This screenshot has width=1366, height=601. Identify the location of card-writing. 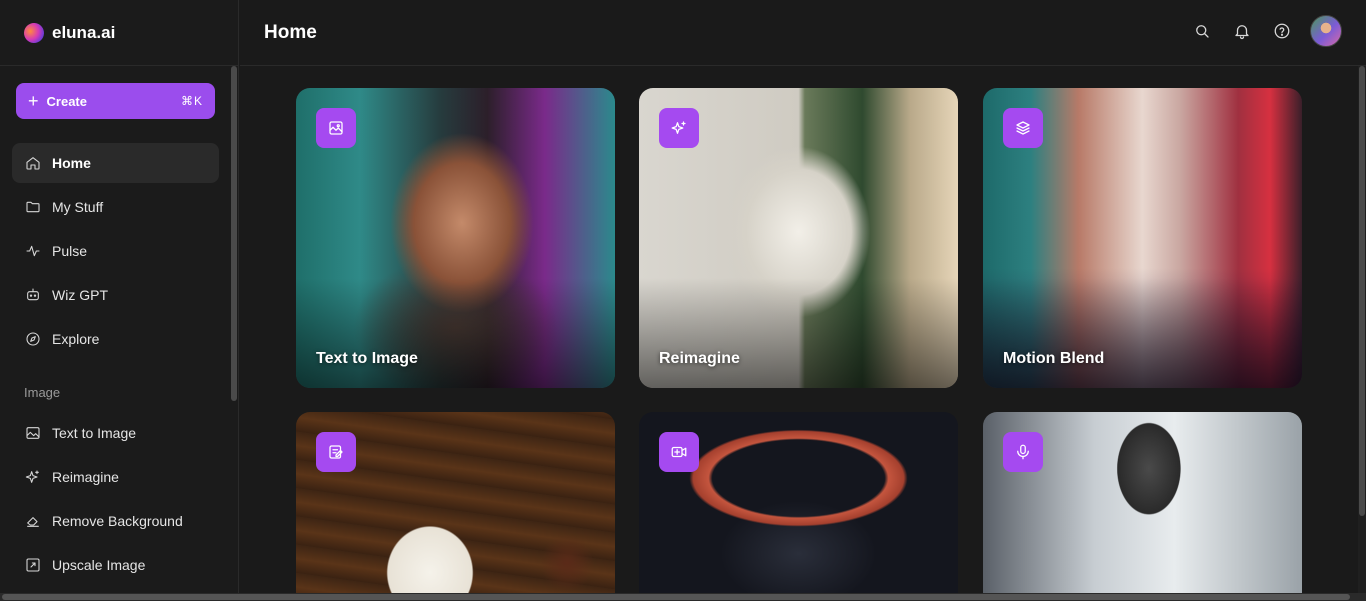
(455, 506).